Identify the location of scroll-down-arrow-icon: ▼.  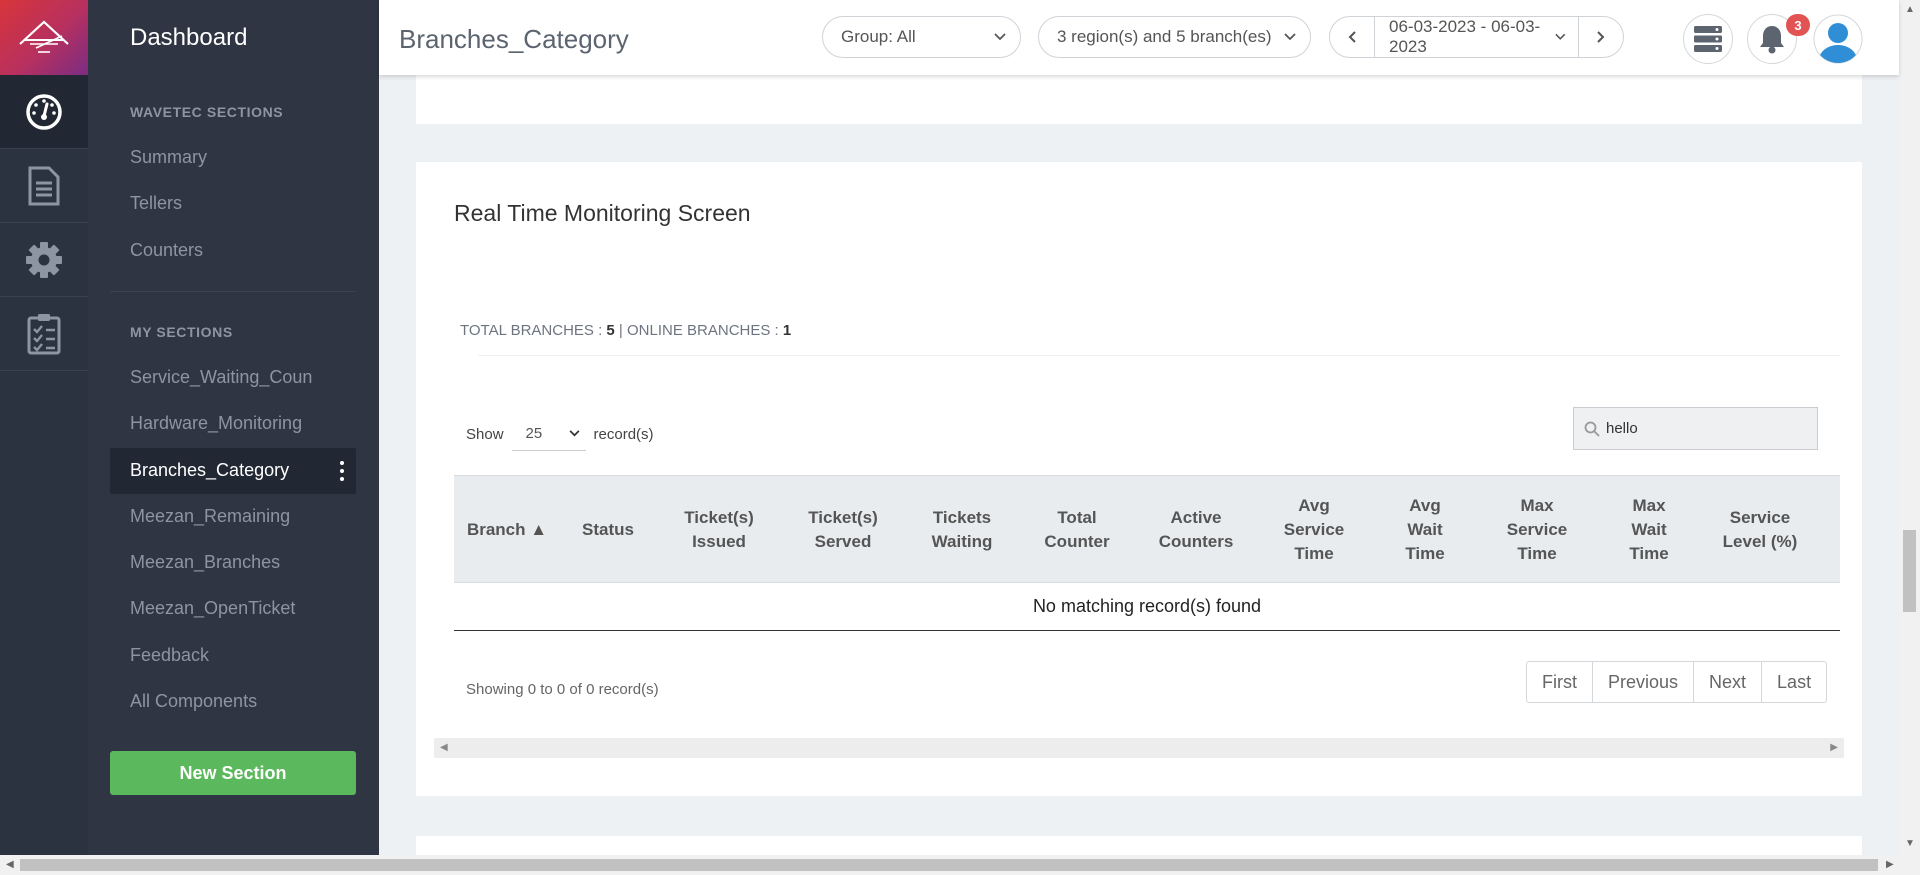
(1910, 843).